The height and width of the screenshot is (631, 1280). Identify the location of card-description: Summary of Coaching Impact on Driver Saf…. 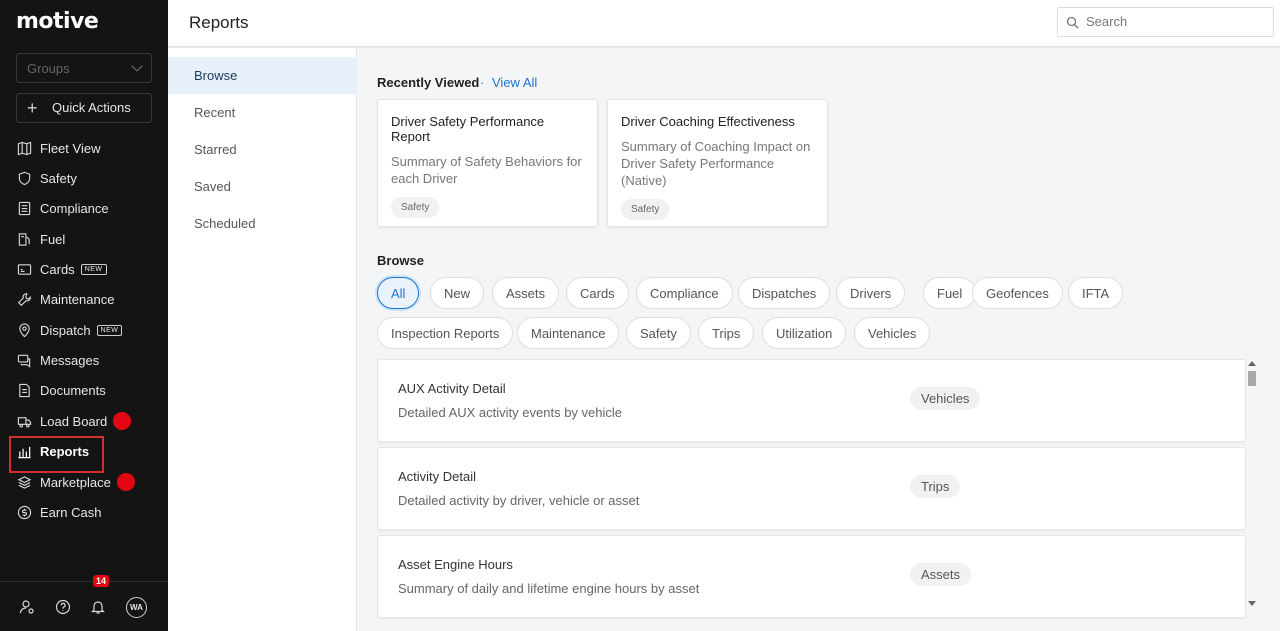
(716, 163).